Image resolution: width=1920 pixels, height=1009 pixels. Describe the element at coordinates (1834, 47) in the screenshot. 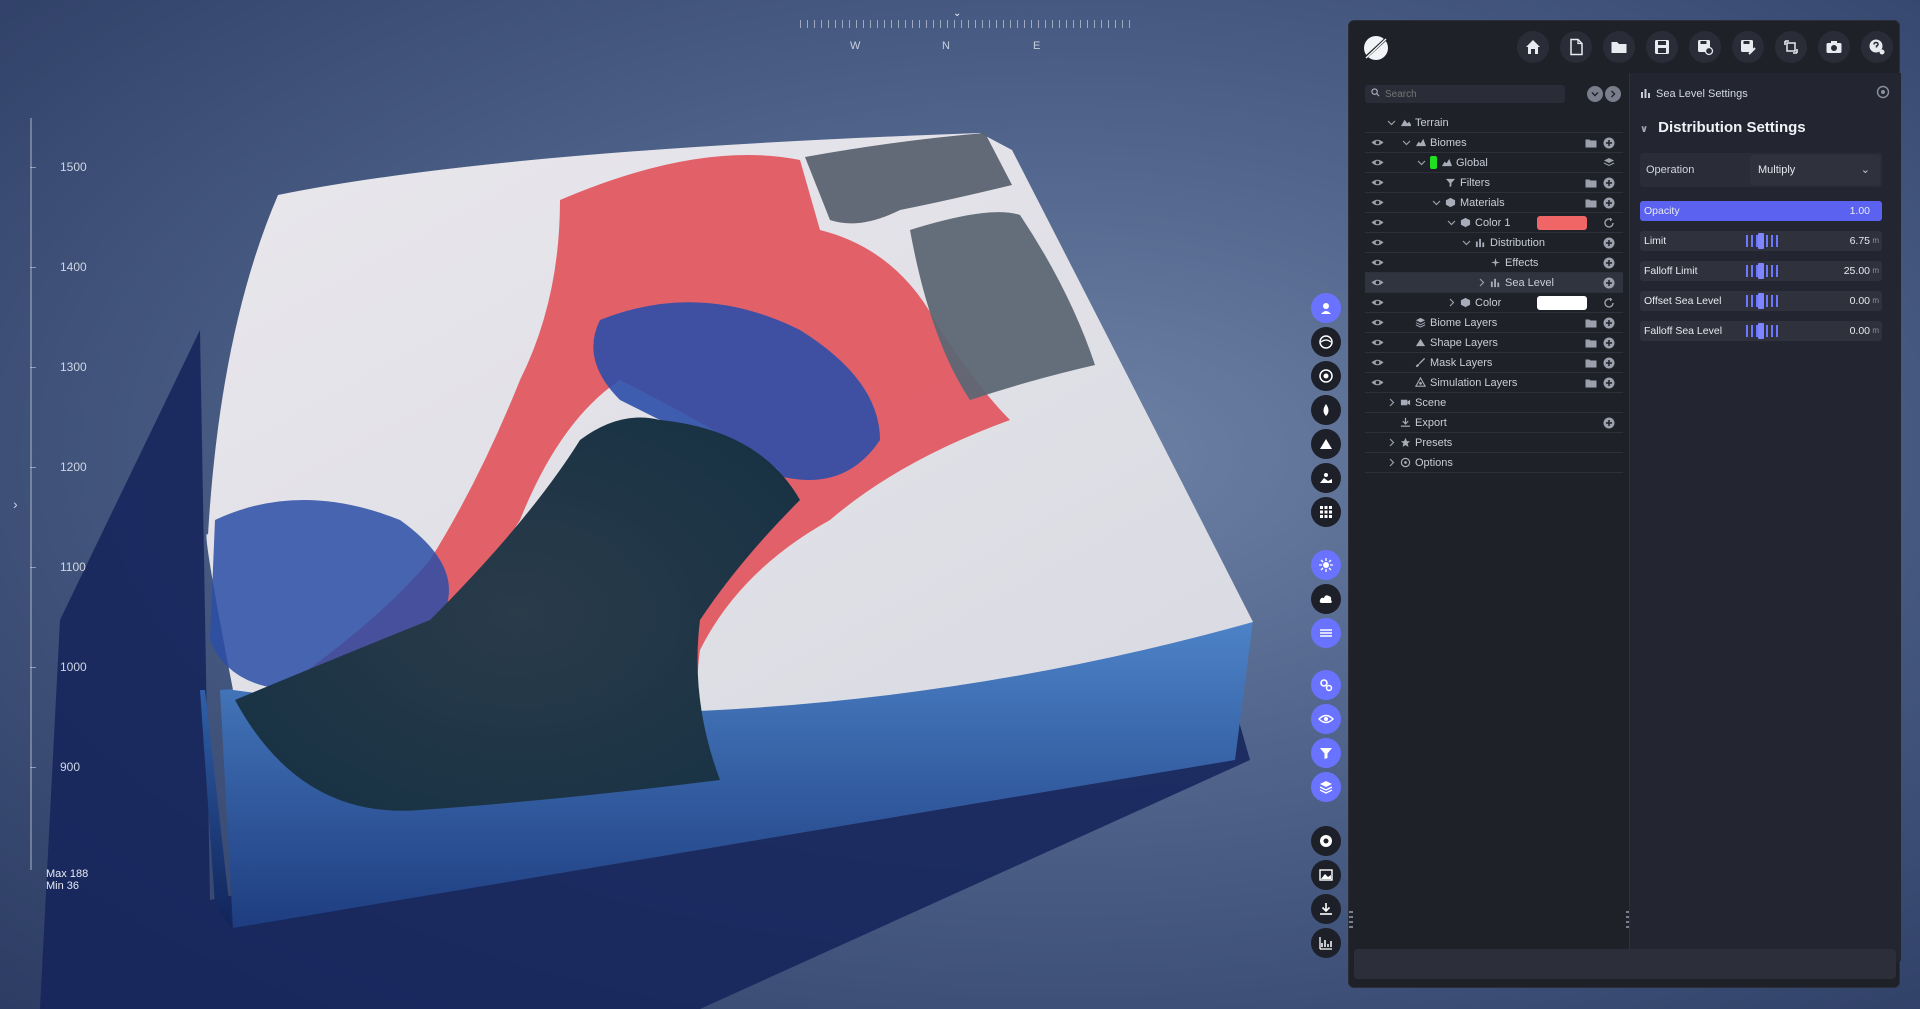

I see `camera-button` at that location.